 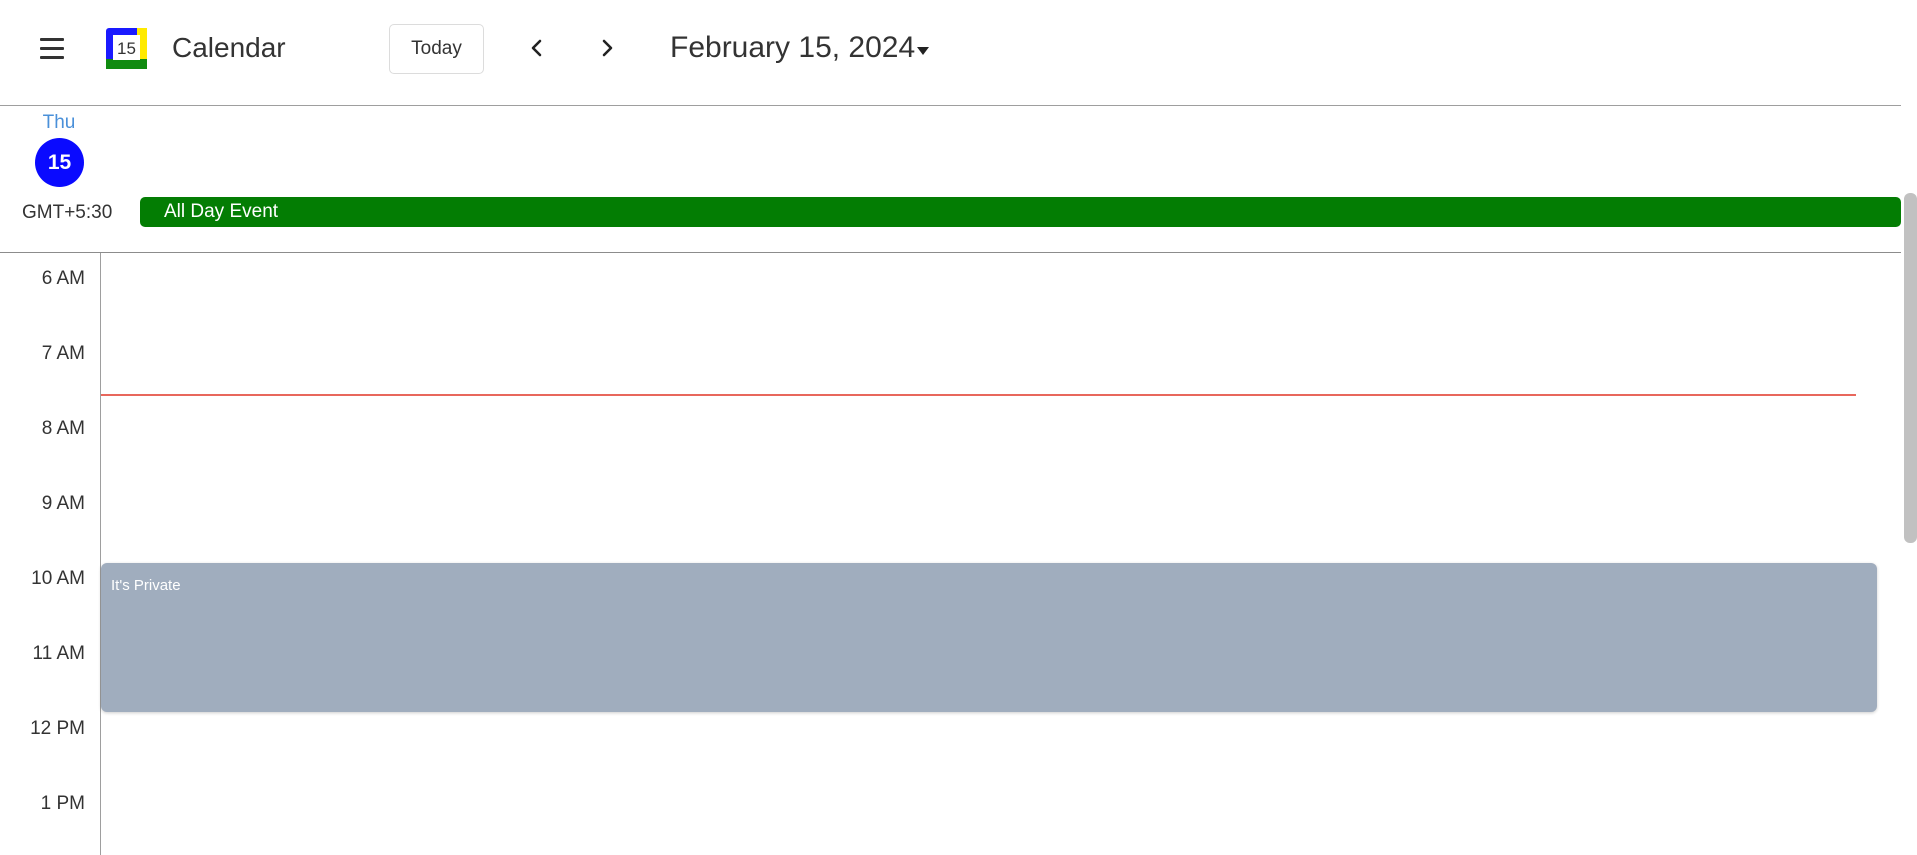 What do you see at coordinates (63, 278) in the screenshot?
I see `hour-label: 6 AM` at bounding box center [63, 278].